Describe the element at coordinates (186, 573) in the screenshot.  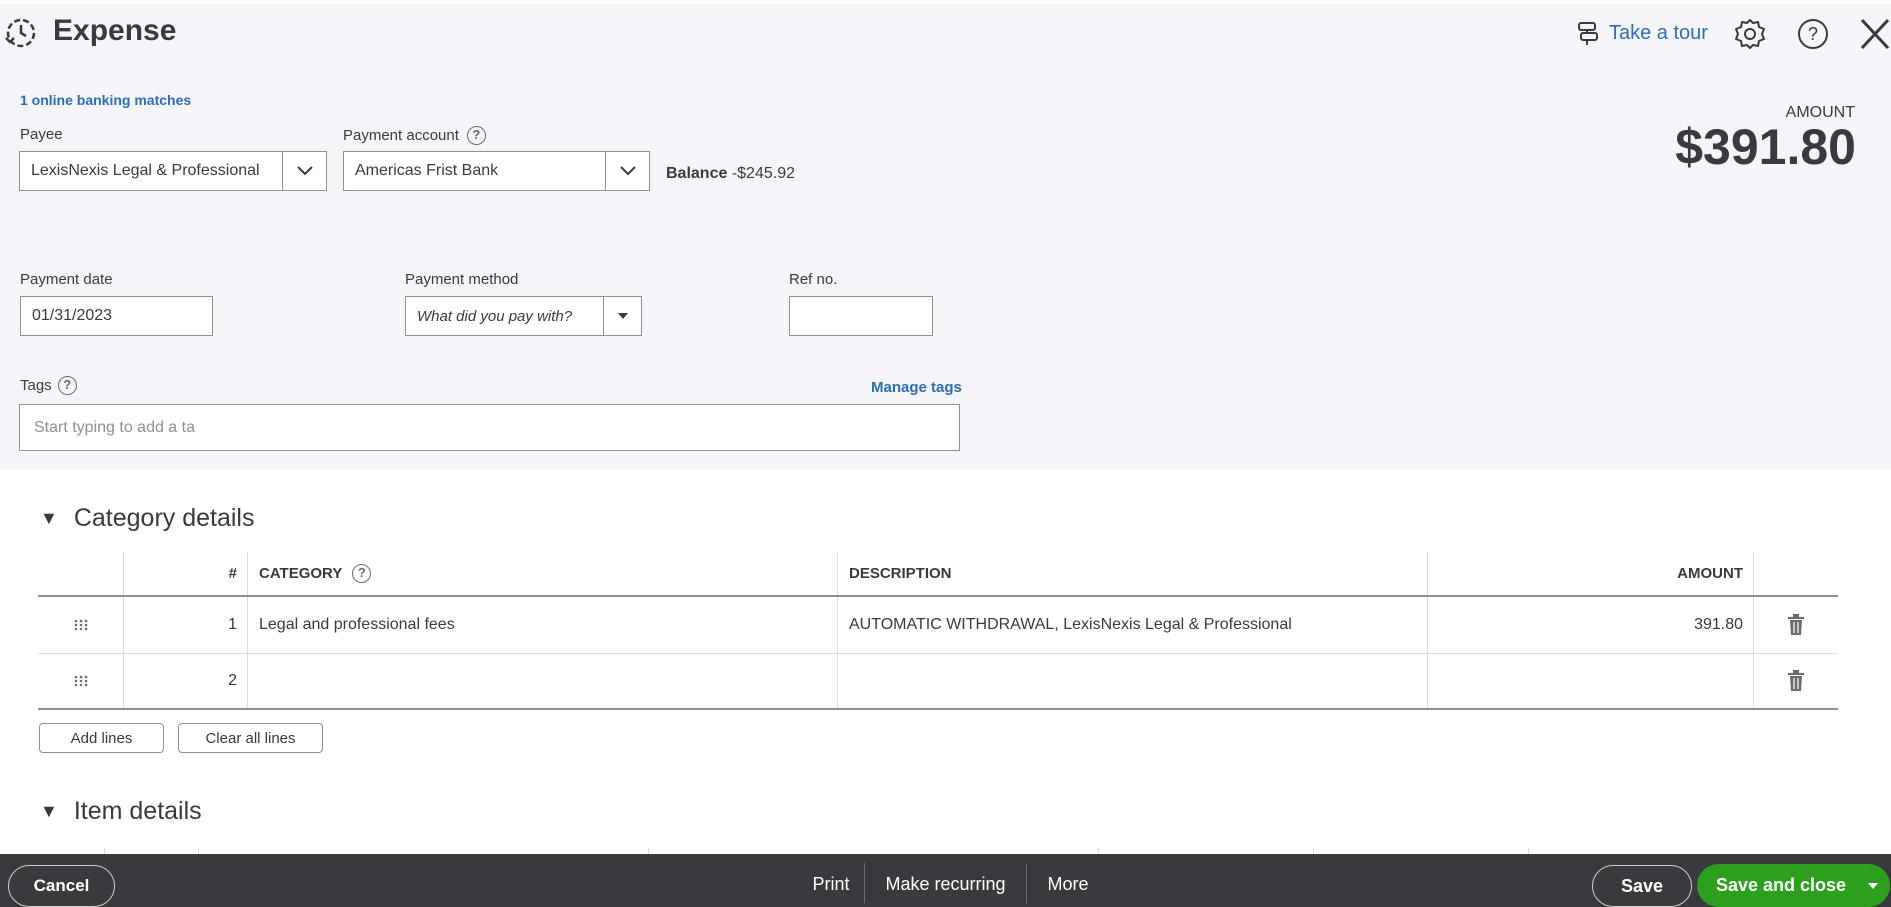
I see `num-column-header: #` at that location.